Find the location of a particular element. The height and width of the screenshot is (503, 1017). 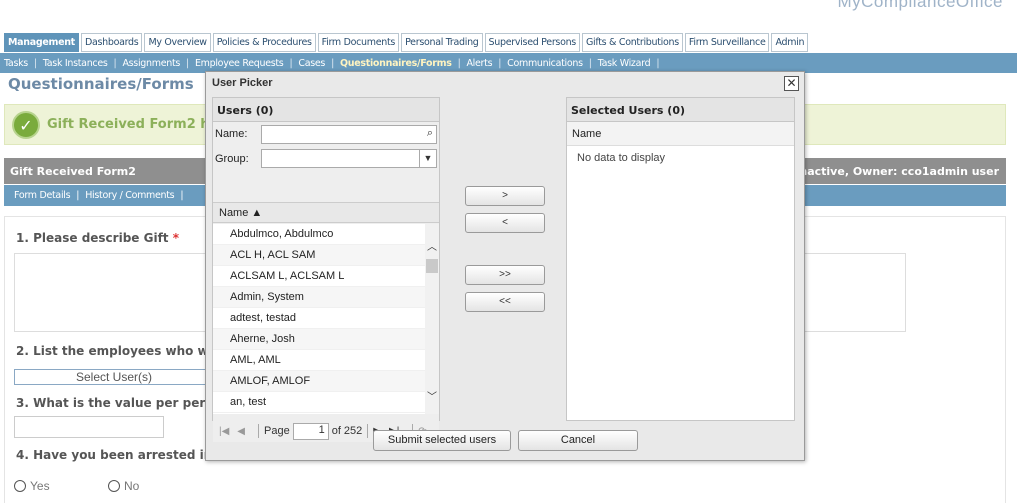

subnav-task-instances: Task Instances is located at coordinates (75, 63).